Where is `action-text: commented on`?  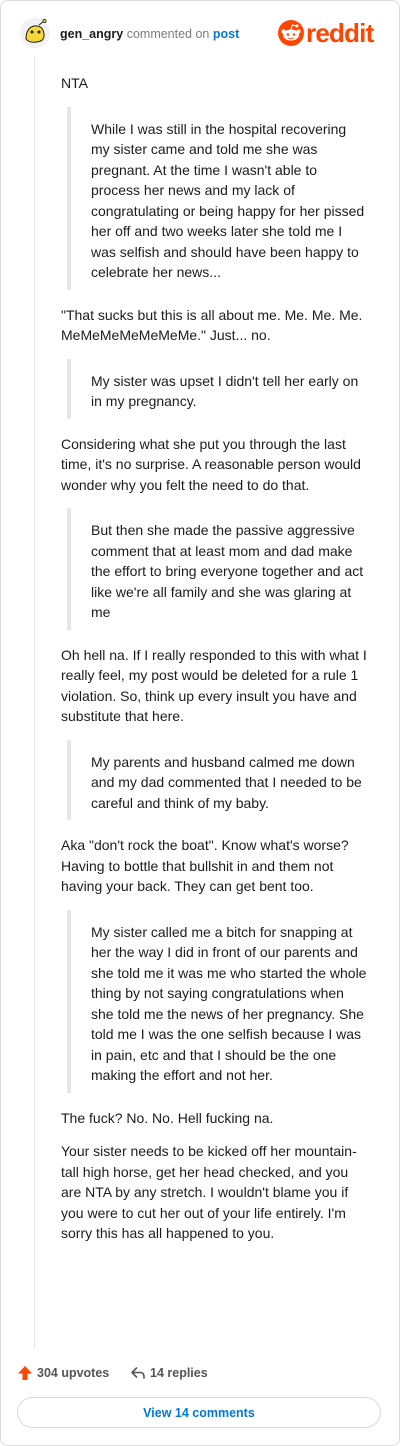
action-text: commented on is located at coordinates (168, 34).